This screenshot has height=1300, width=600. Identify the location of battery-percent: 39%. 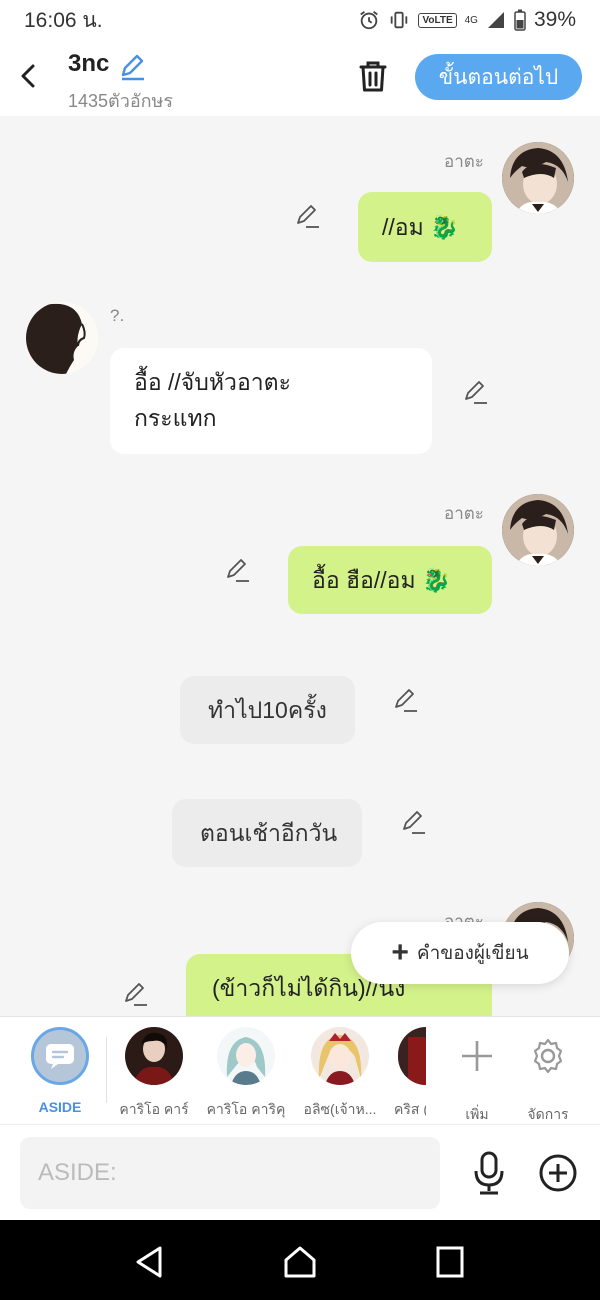
(554, 19).